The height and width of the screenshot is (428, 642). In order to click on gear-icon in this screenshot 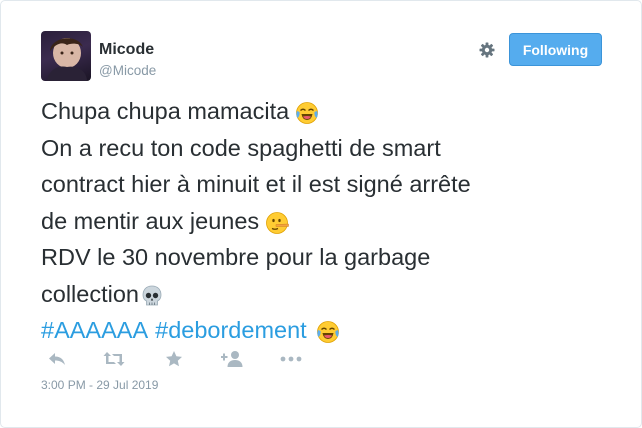, I will do `click(487, 50)`.